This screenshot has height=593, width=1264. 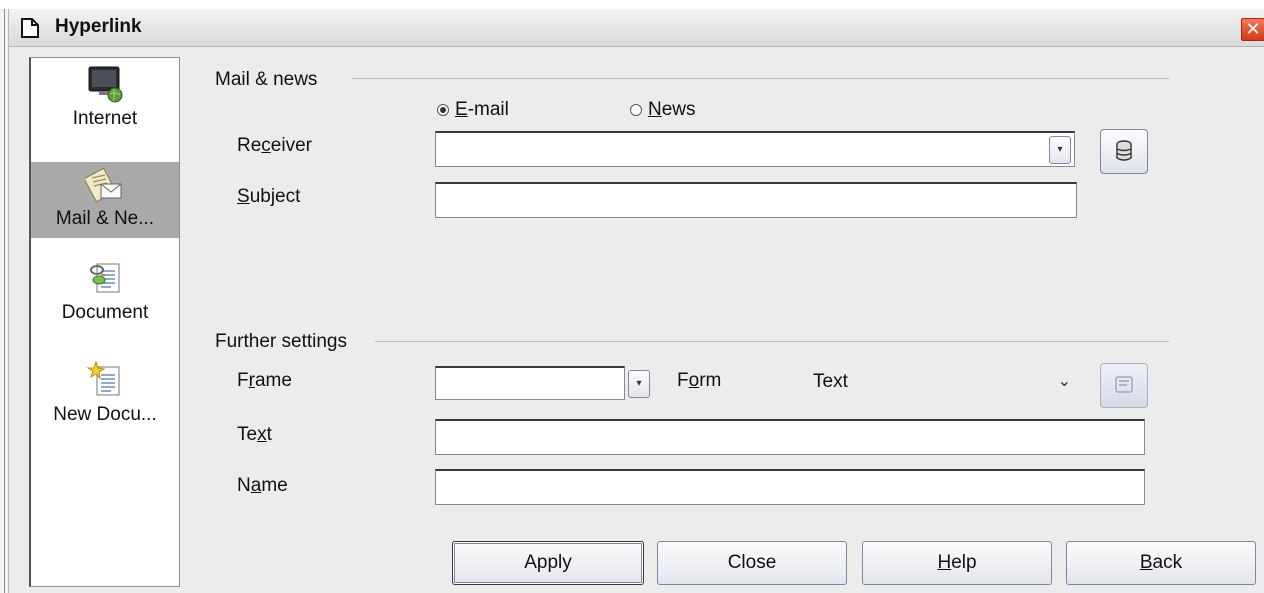 I want to click on data-sources-button, so click(x=1124, y=151).